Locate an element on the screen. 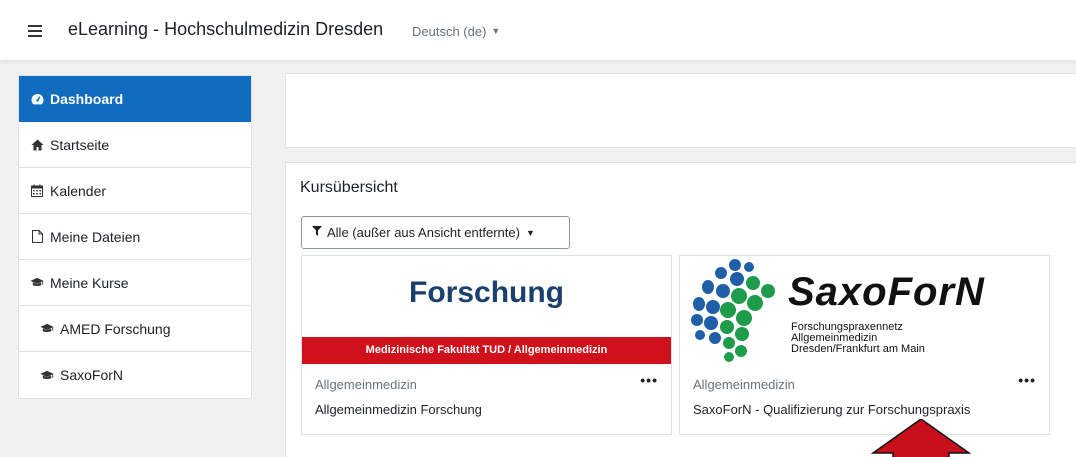  hamburger-icon is located at coordinates (35, 31).